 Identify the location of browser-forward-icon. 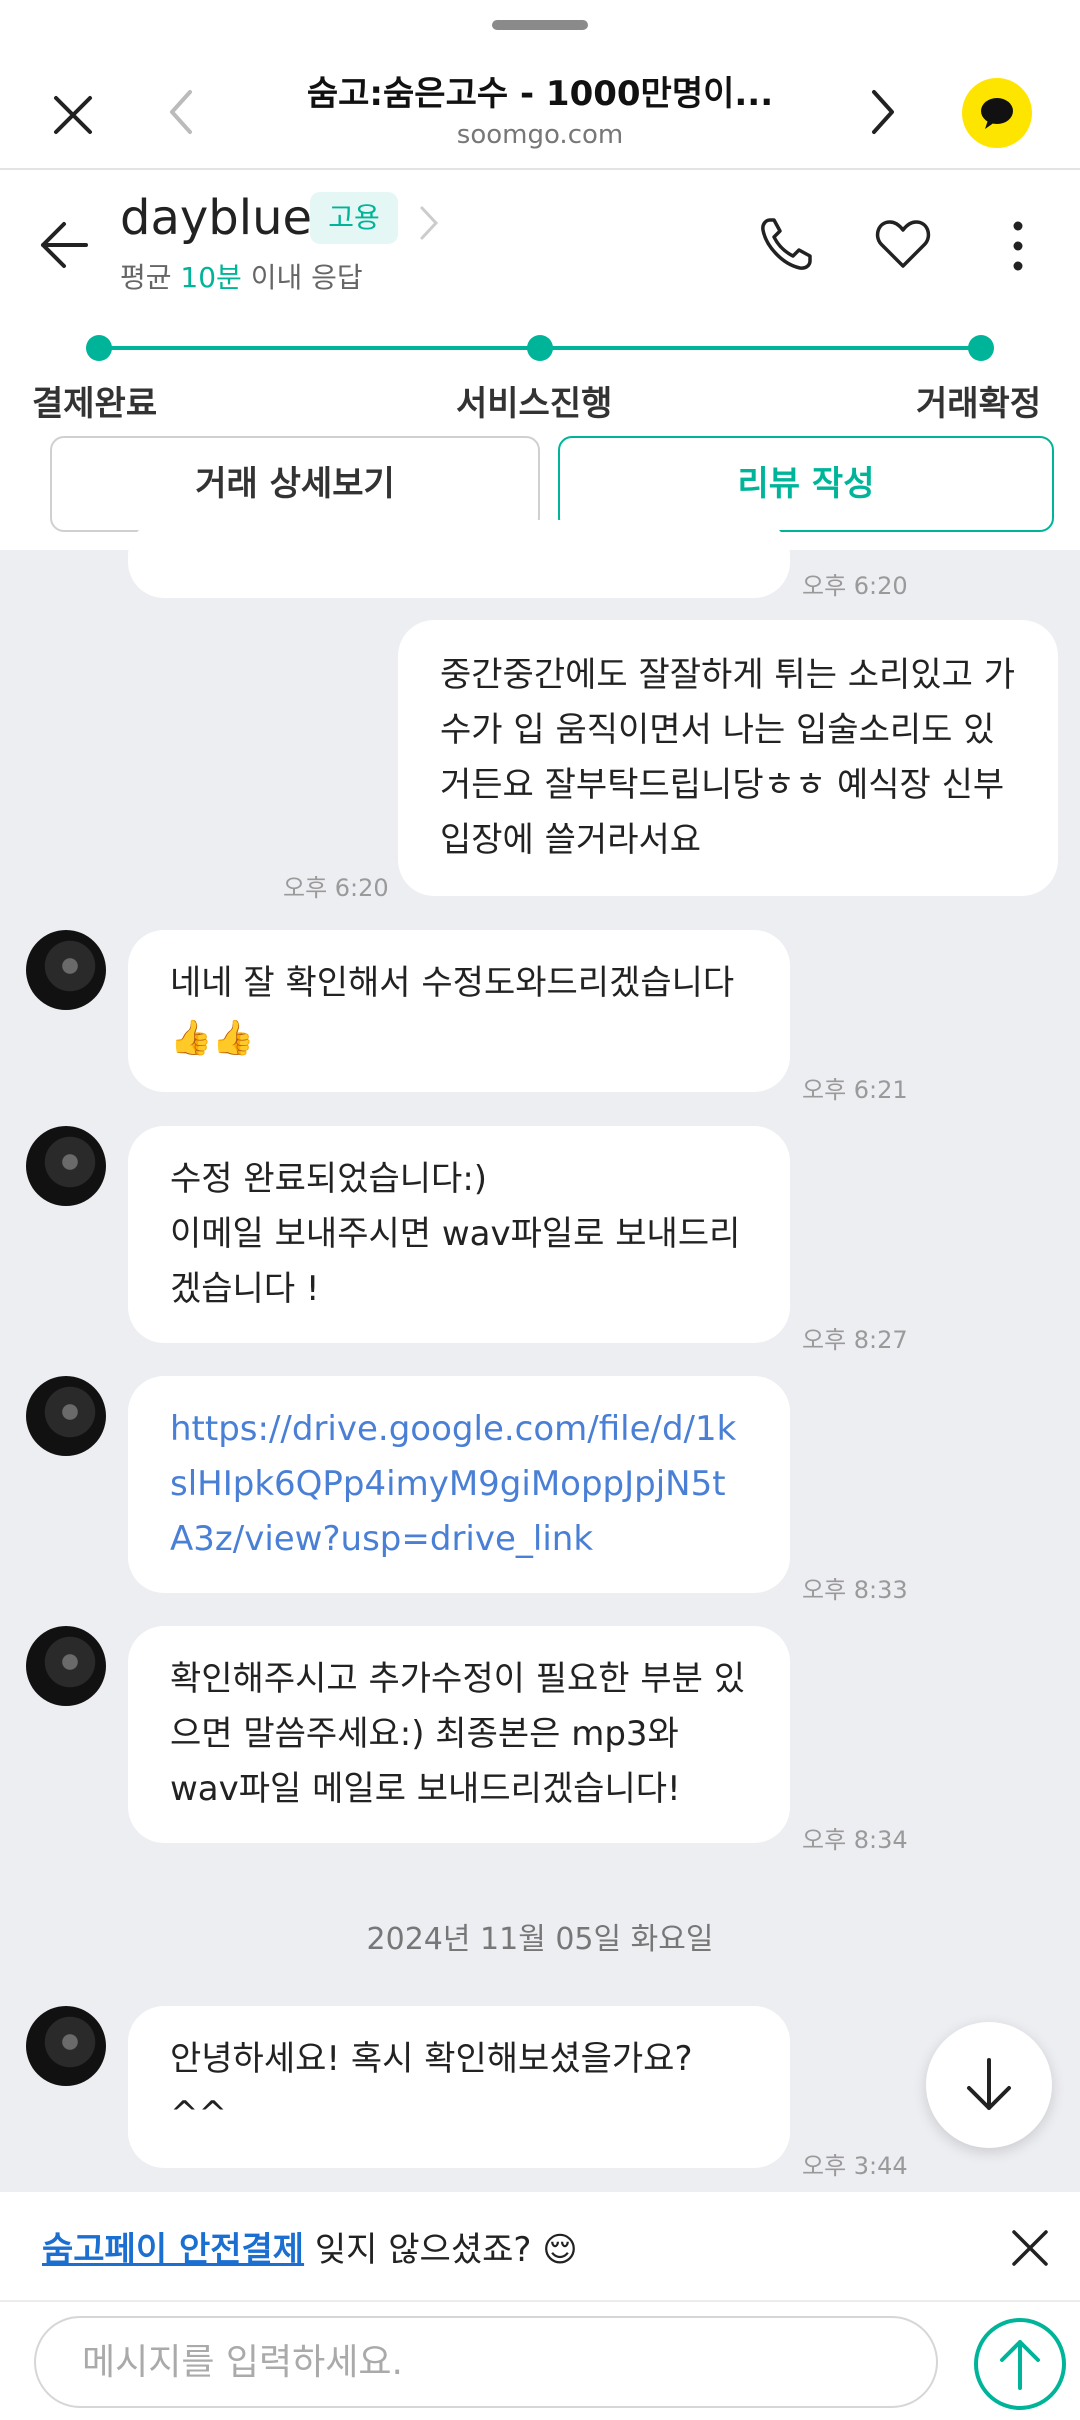
(883, 112).